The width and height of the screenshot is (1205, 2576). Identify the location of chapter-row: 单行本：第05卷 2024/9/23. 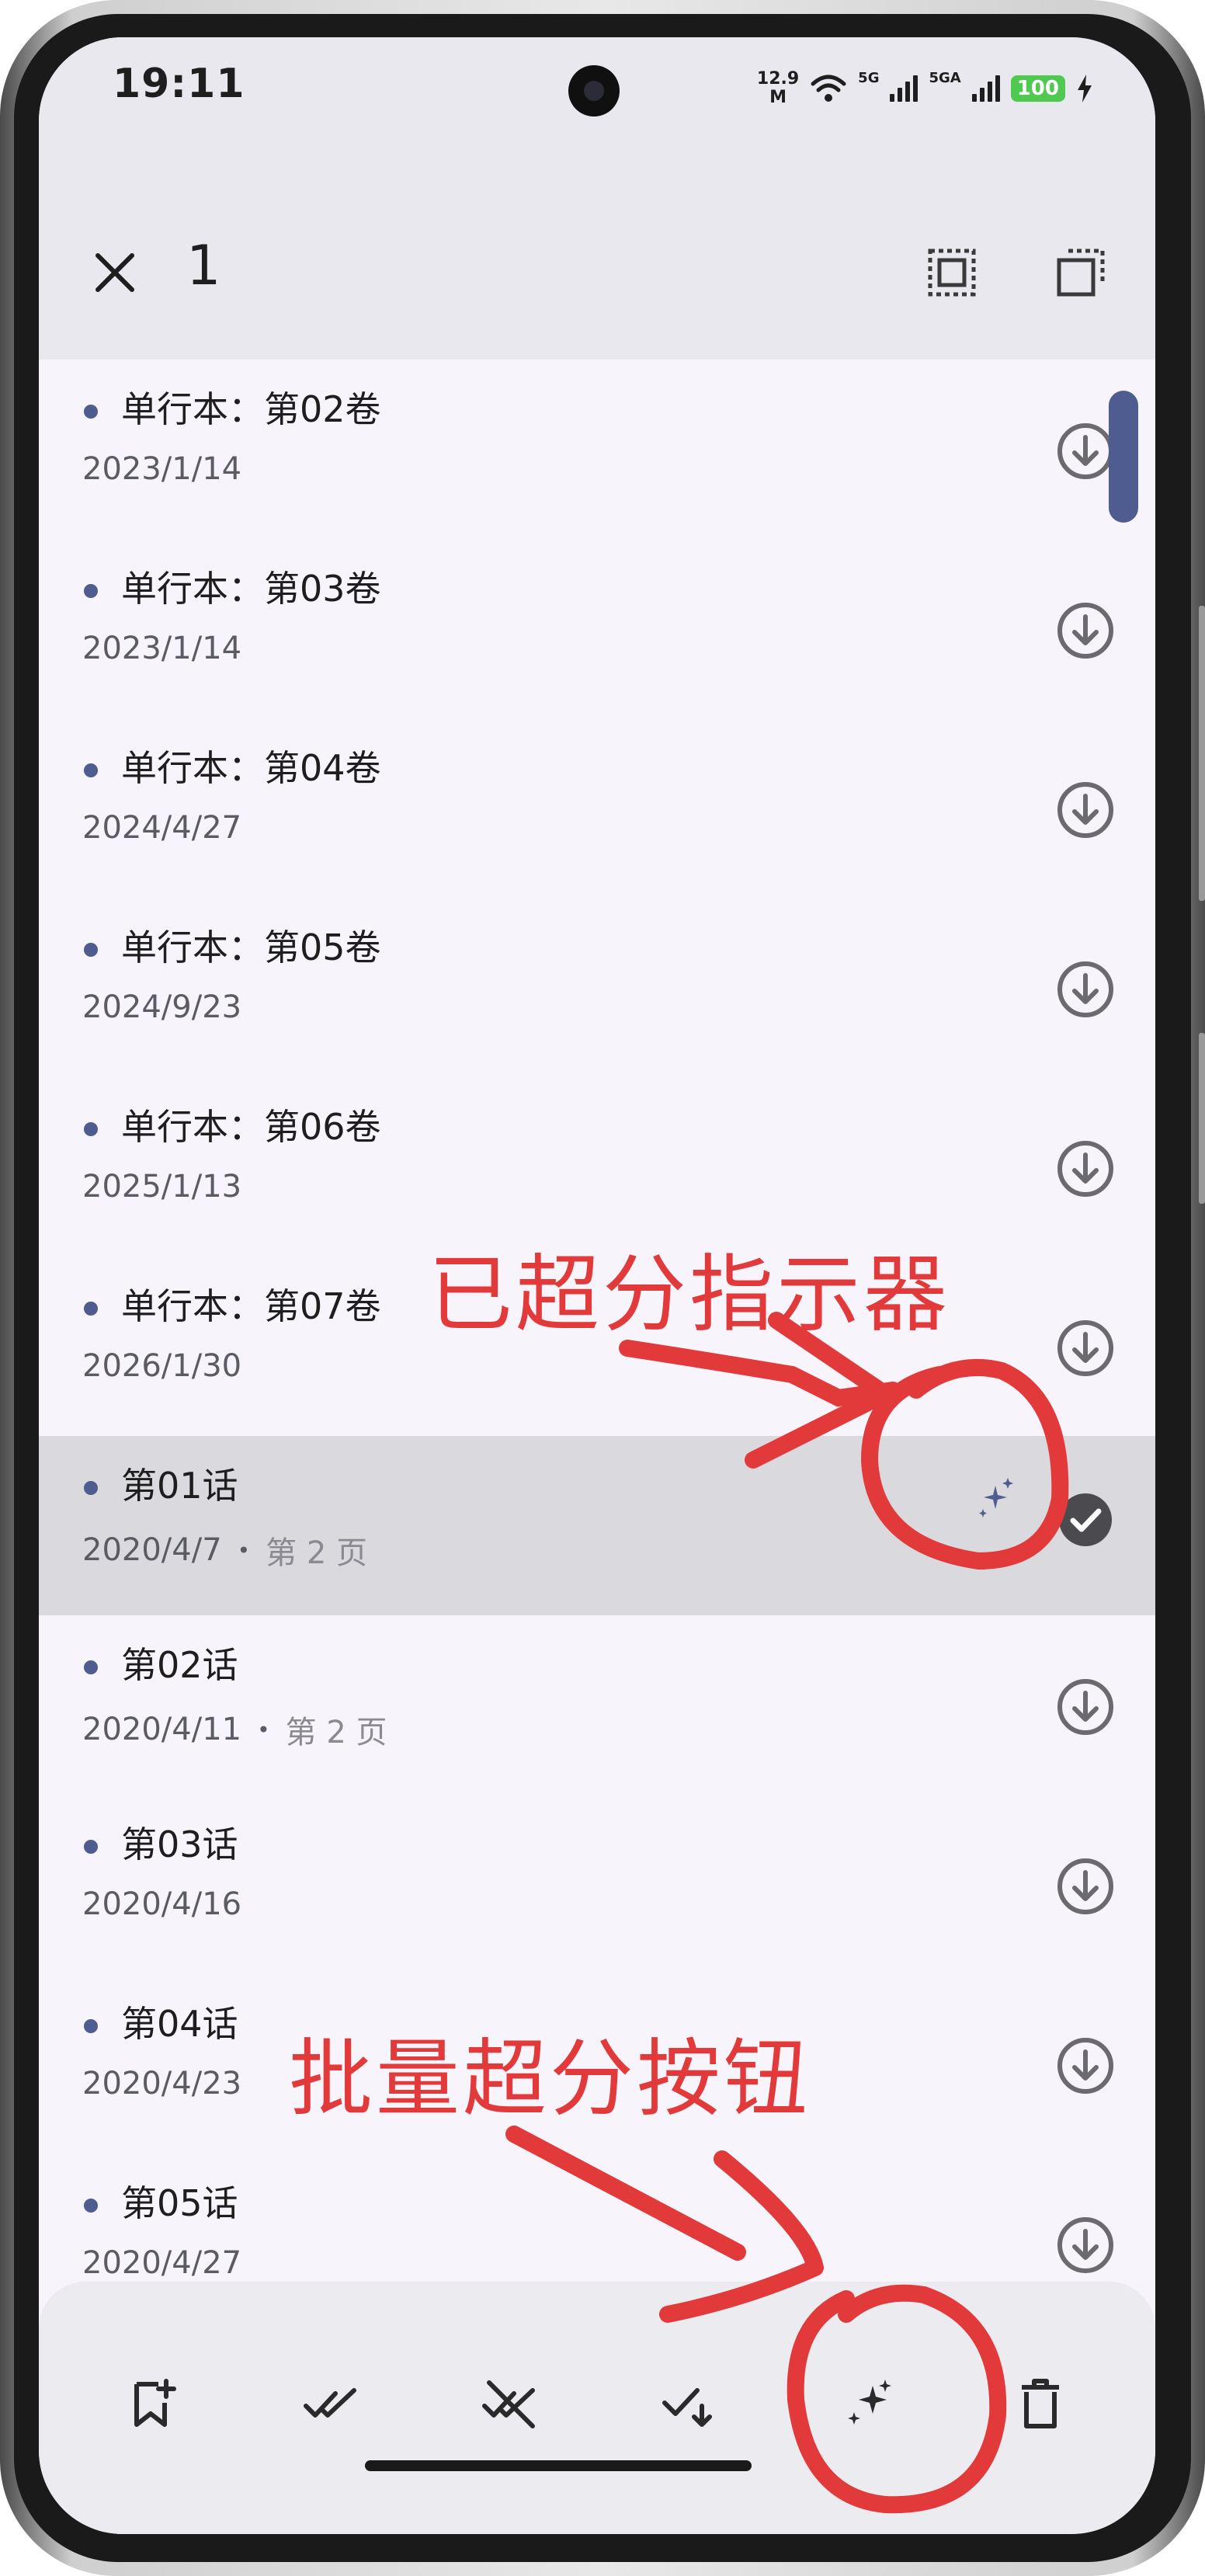
(597, 987).